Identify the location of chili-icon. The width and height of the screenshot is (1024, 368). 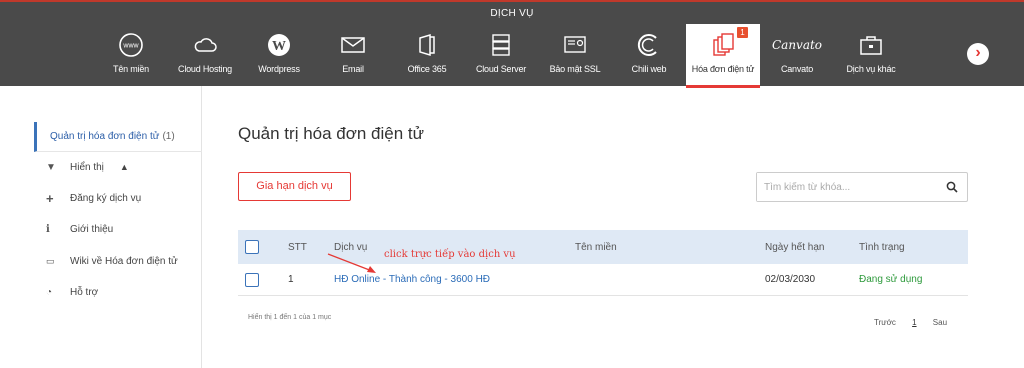
(647, 45).